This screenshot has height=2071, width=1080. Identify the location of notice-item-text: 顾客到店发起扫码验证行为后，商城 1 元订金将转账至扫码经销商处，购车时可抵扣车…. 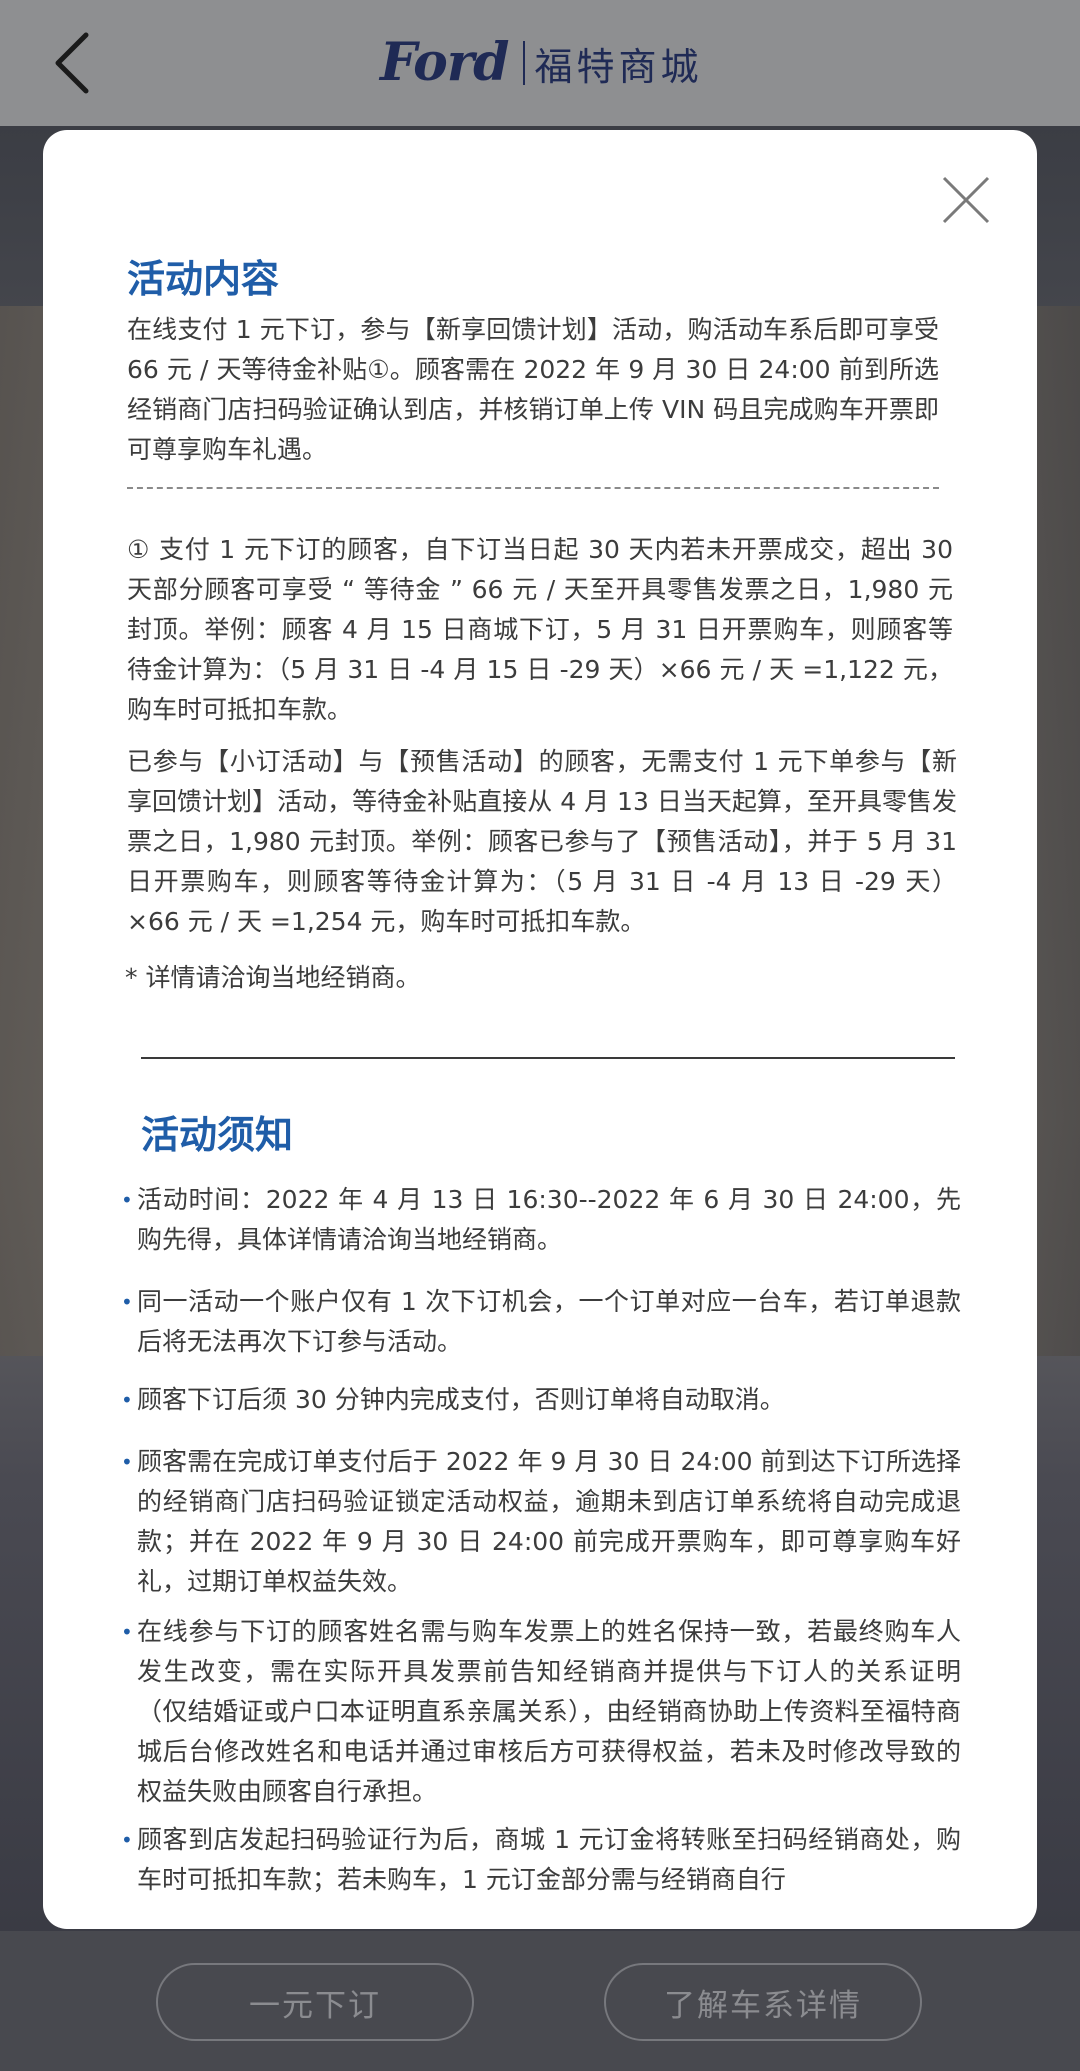
(549, 1859).